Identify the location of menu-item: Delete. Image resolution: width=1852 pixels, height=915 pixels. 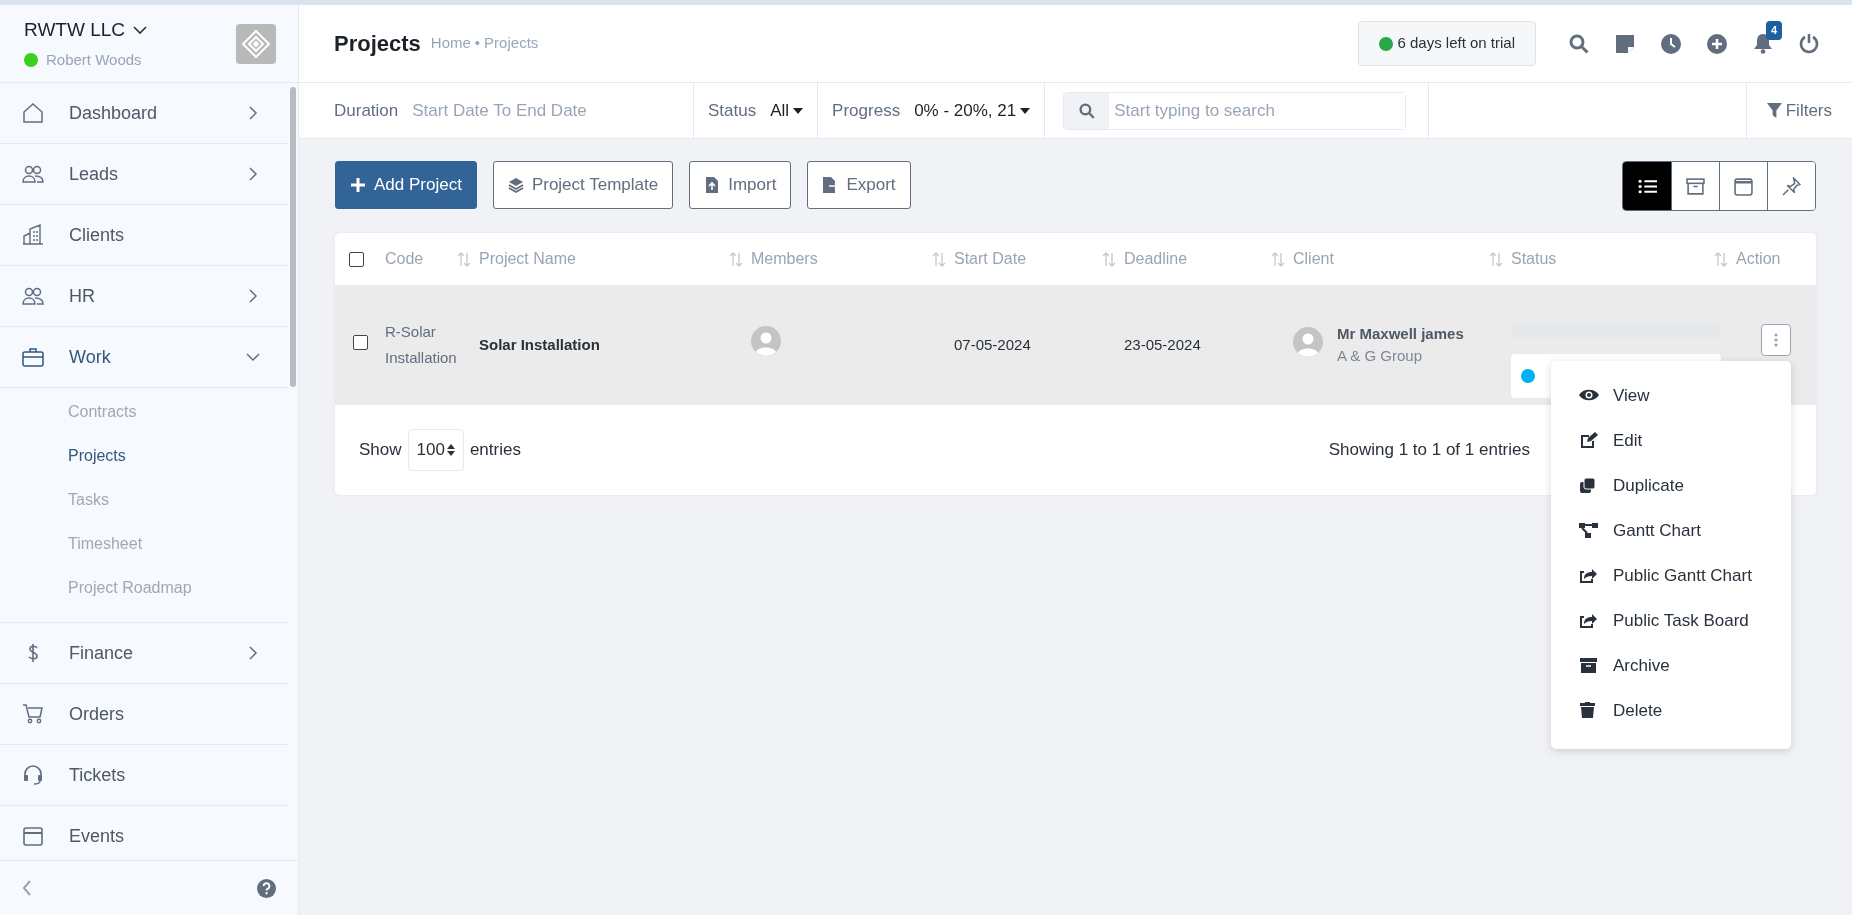
(1671, 710).